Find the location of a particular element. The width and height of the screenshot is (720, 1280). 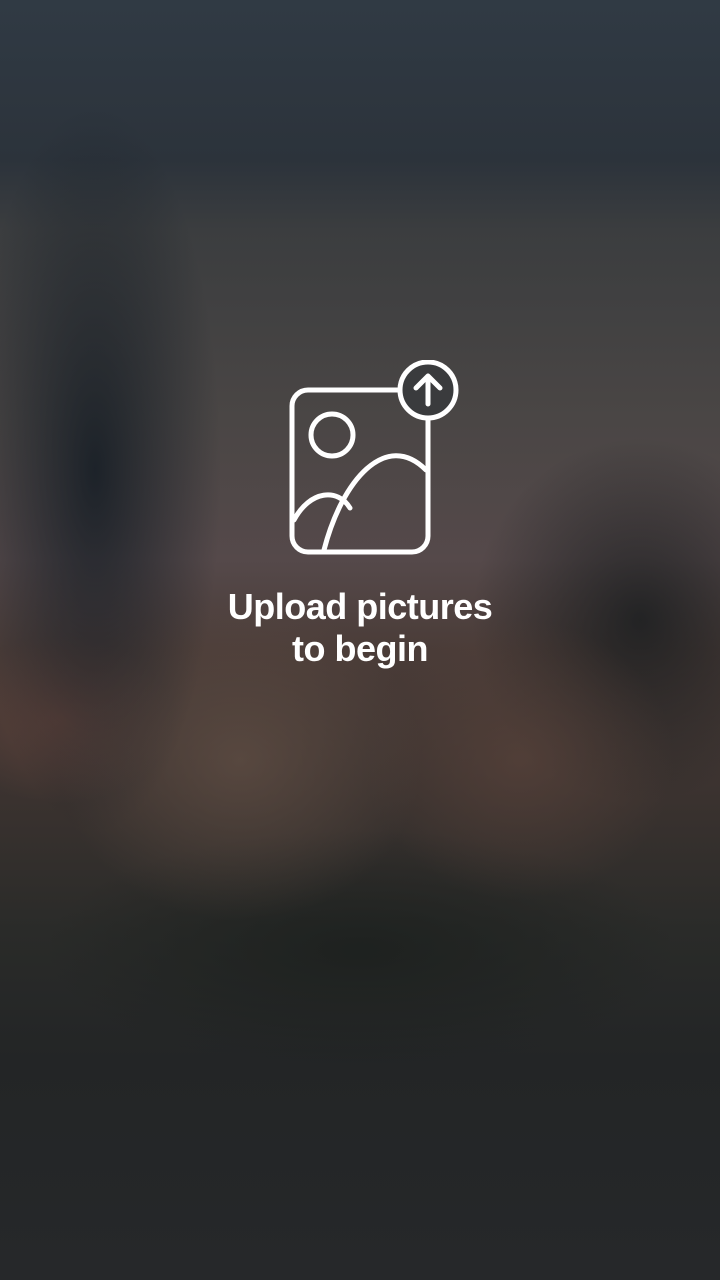

image-upload-icon is located at coordinates (374, 460).